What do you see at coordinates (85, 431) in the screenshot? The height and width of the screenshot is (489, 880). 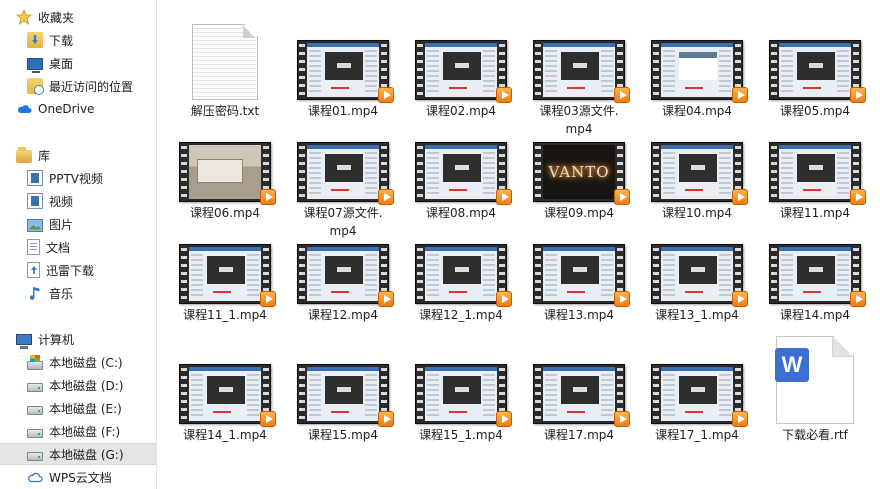 I see `nav-item-label: 本地磁盘 (F:)` at bounding box center [85, 431].